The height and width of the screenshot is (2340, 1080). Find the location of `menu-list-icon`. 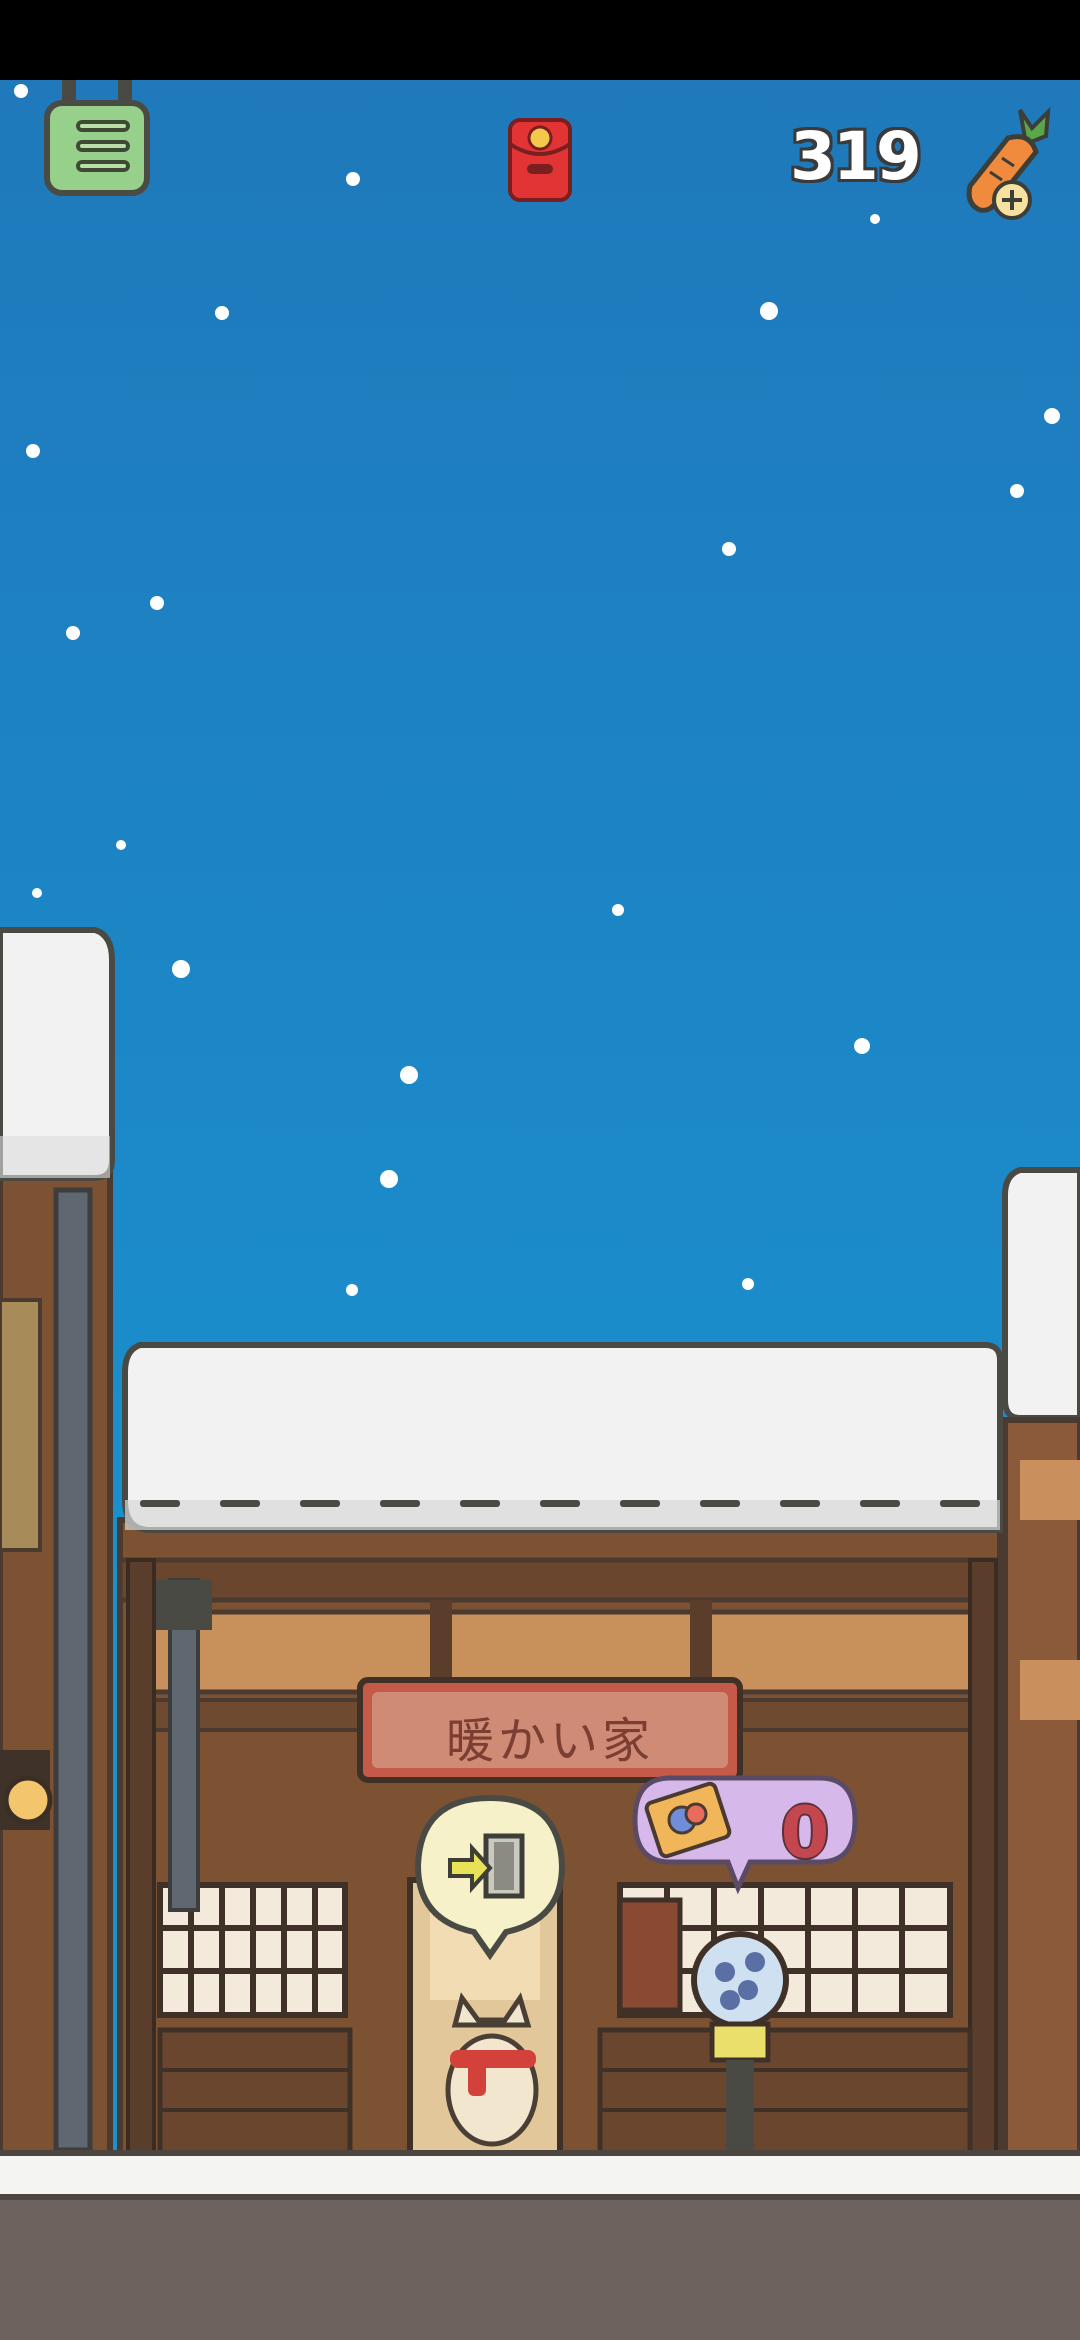

menu-list-icon is located at coordinates (97, 148).